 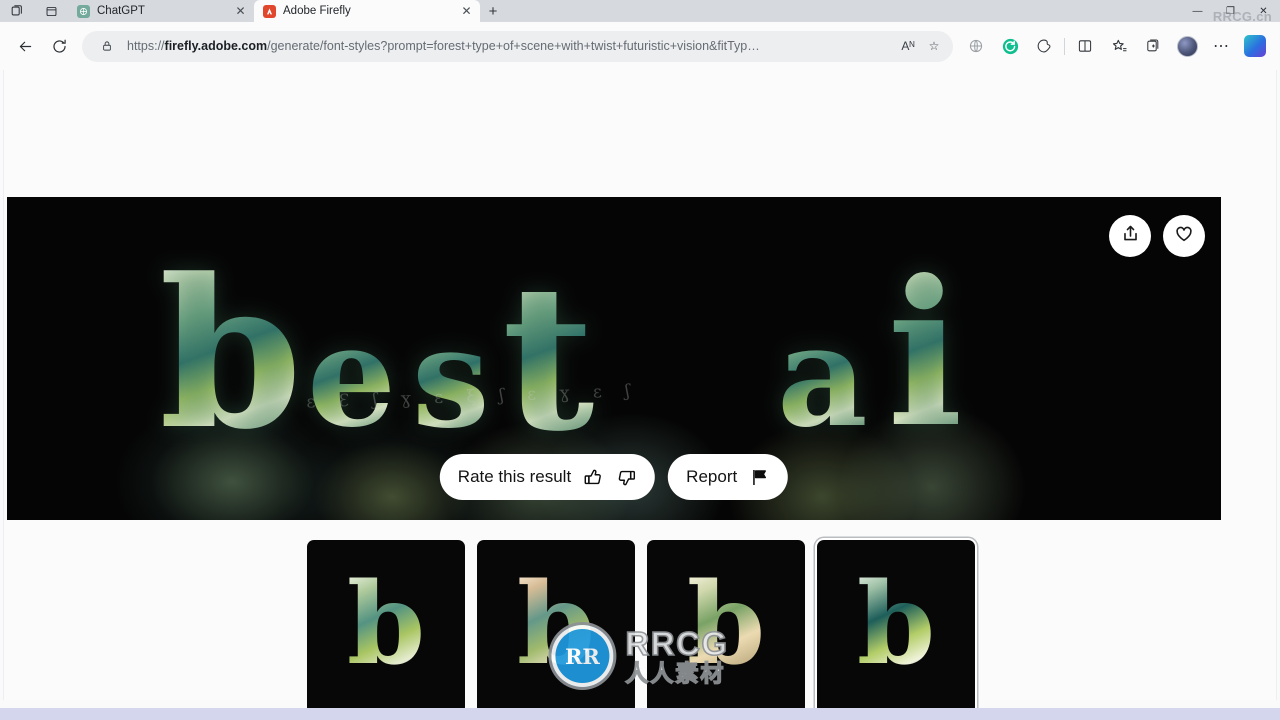 I want to click on hero-action-buttons, so click(x=1157, y=236).